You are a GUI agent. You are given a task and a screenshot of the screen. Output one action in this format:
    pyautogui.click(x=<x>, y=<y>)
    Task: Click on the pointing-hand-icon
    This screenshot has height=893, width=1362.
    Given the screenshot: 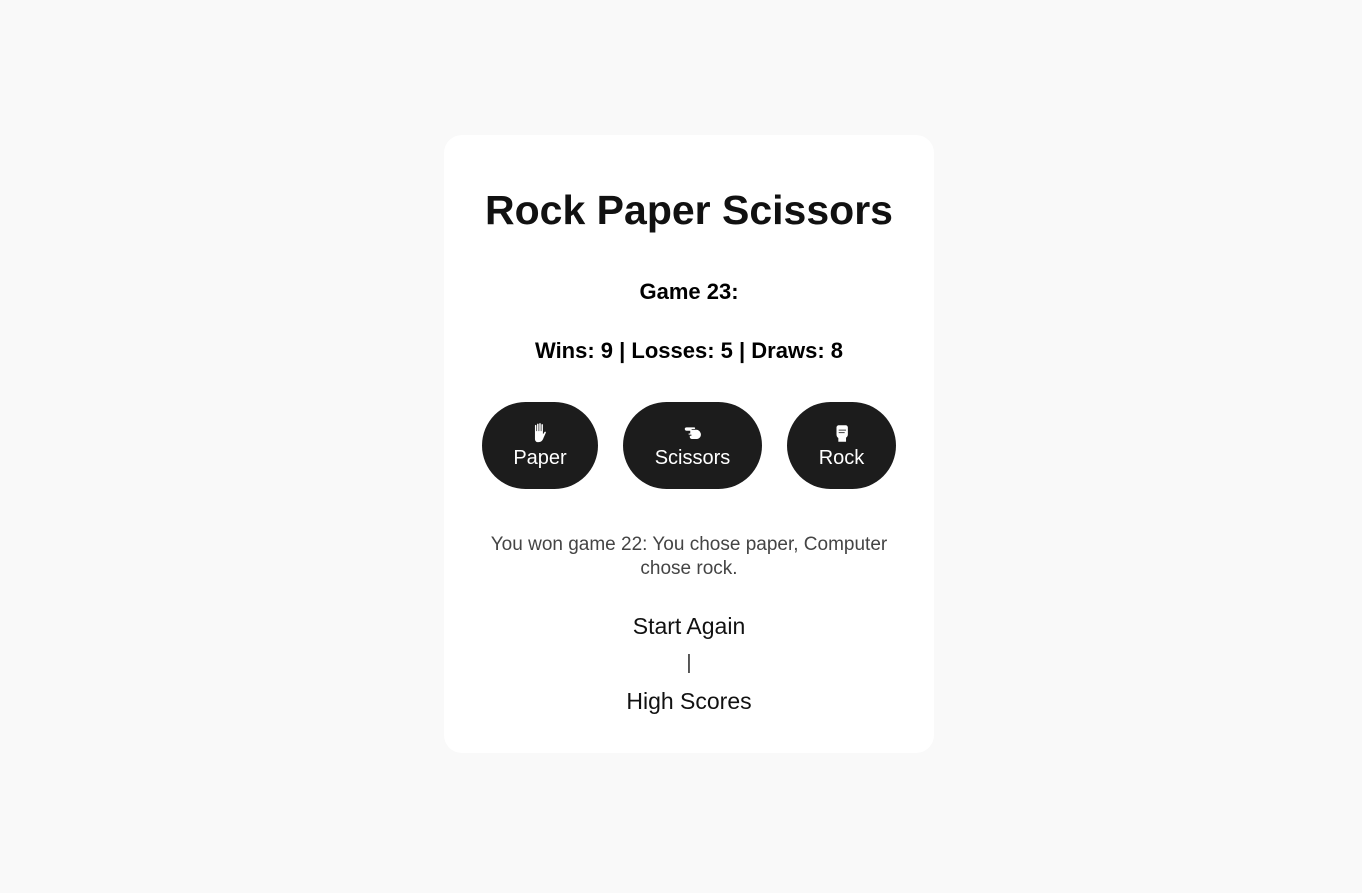 What is the action you would take?
    pyautogui.click(x=692, y=432)
    